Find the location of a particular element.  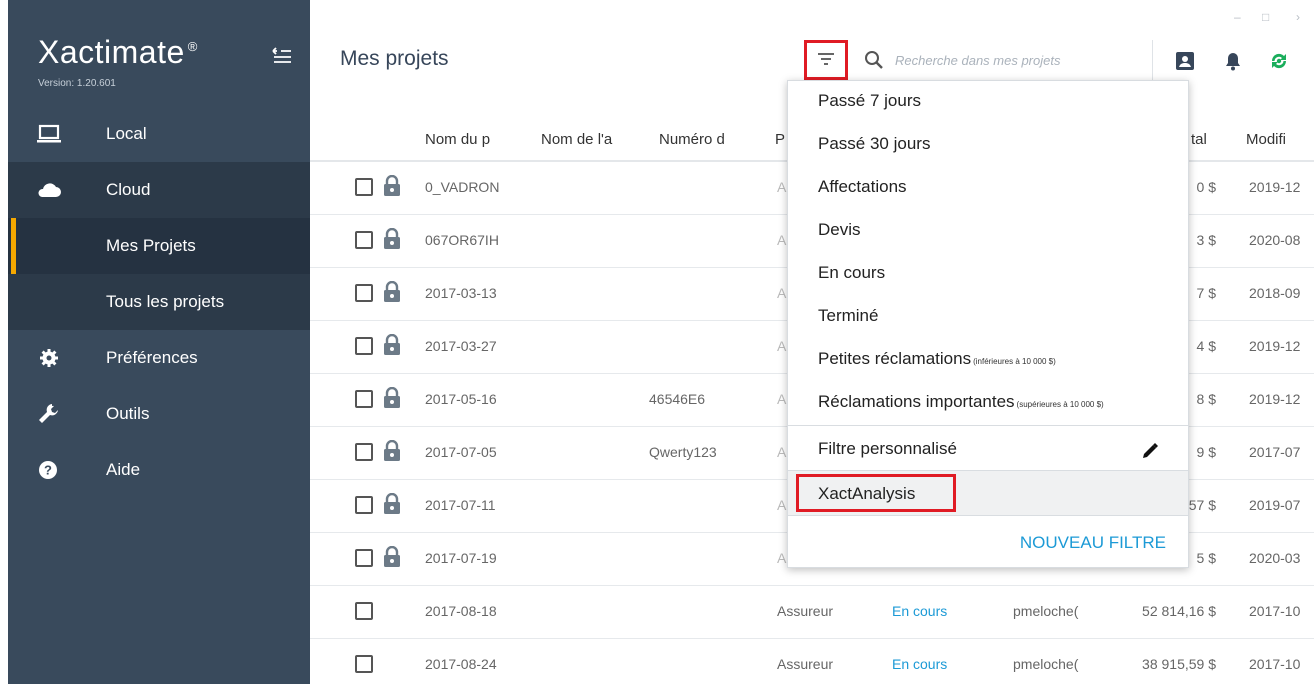

sidebar-item-preferences: Préférences is located at coordinates (159, 358).